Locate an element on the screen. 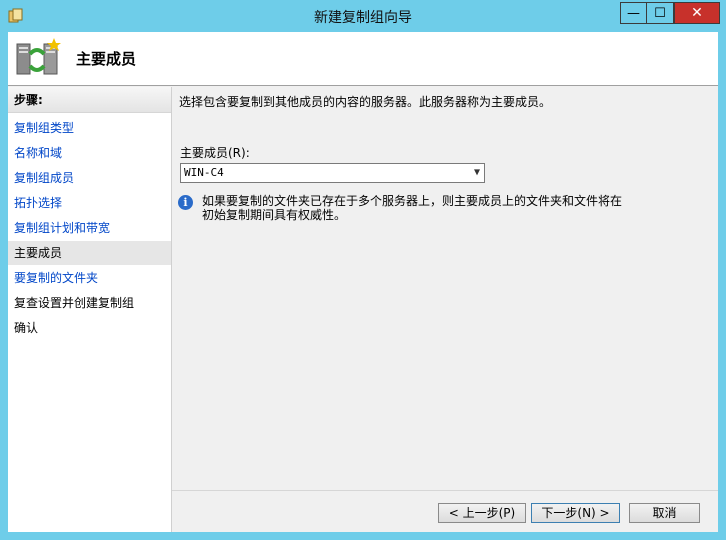  step-folders-to-replicate: 要复制的文件夹 is located at coordinates (89, 278).